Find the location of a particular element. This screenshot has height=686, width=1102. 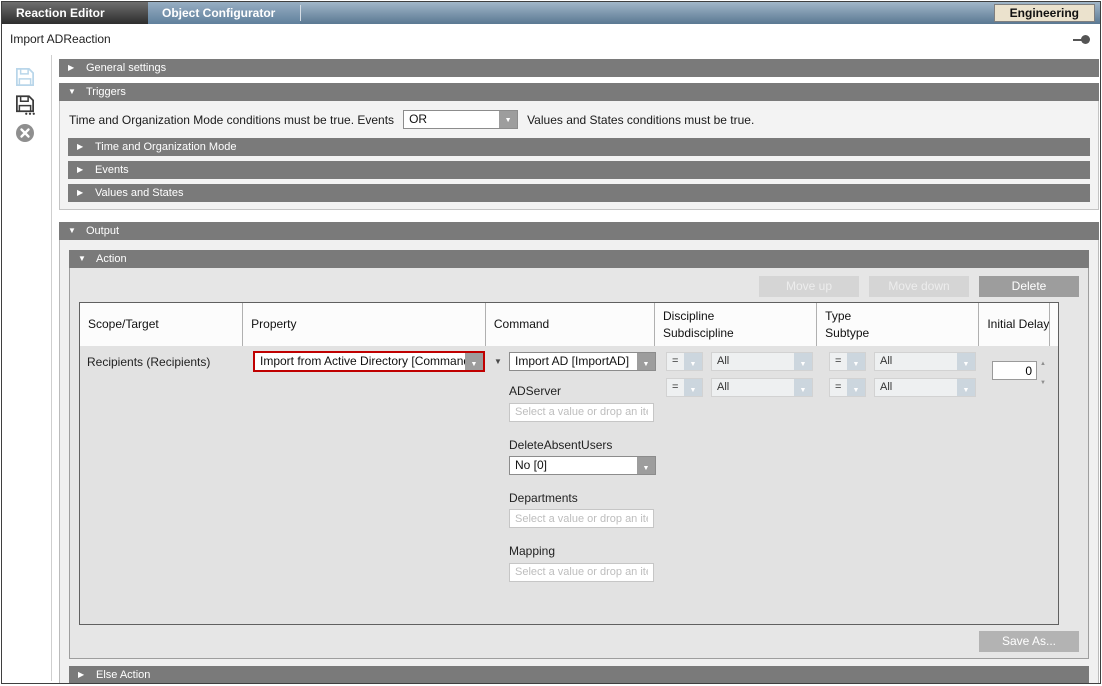

col-header-command: Command is located at coordinates (570, 324).